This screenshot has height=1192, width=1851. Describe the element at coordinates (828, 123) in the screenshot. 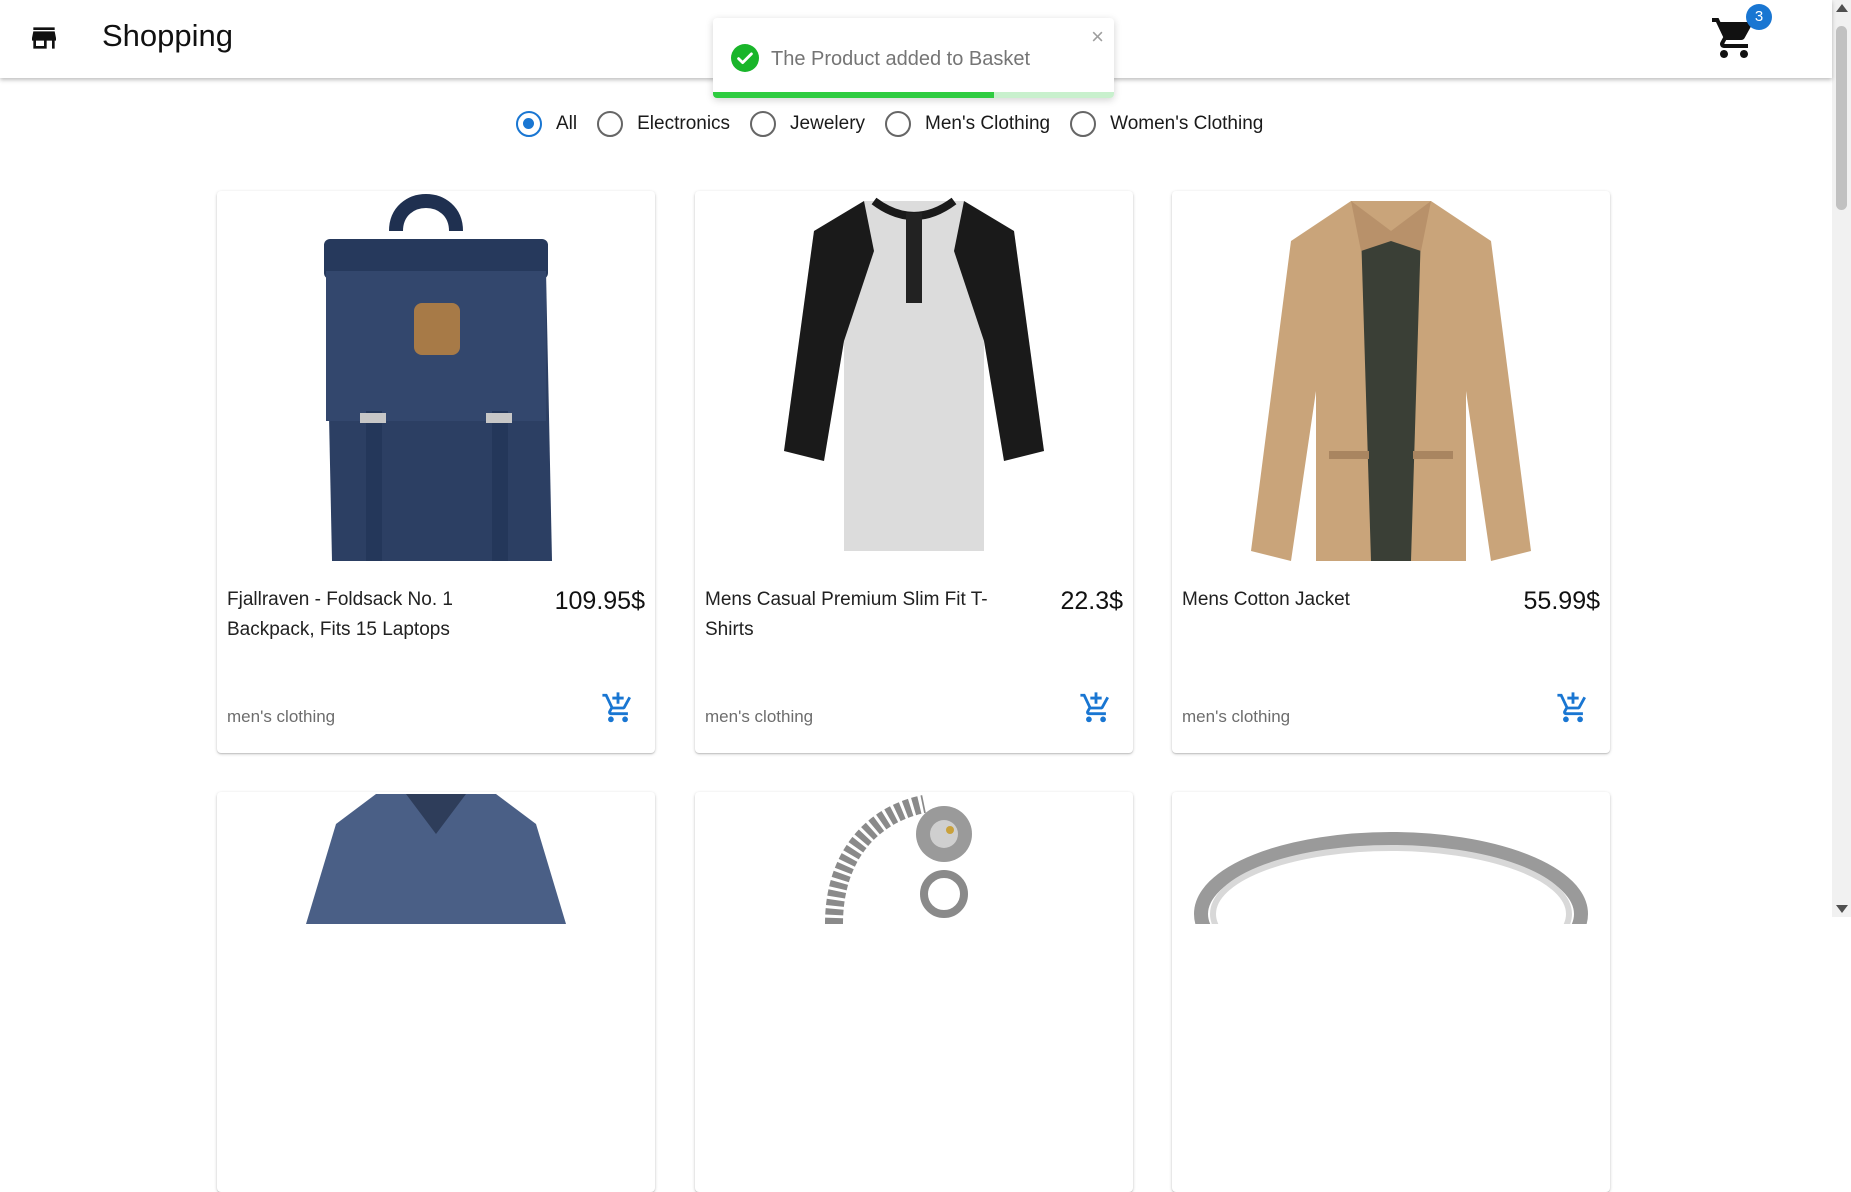

I see `filter-label: Jewelery` at that location.